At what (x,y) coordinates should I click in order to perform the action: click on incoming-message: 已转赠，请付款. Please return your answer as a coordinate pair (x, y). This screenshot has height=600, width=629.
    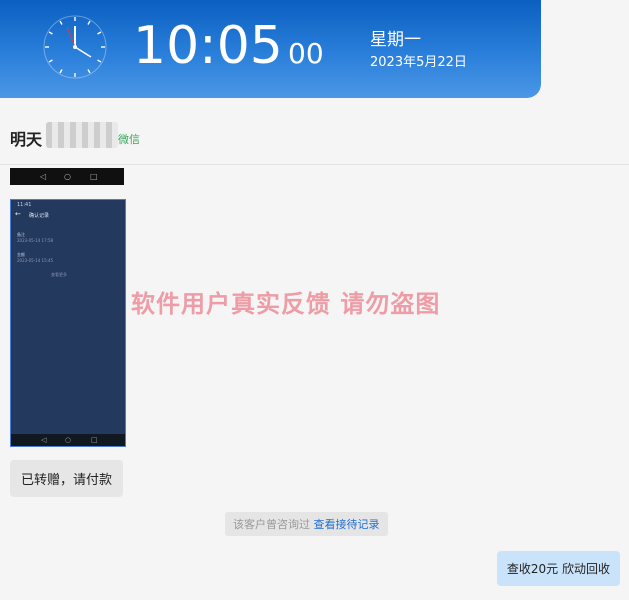
    Looking at the image, I should click on (67, 478).